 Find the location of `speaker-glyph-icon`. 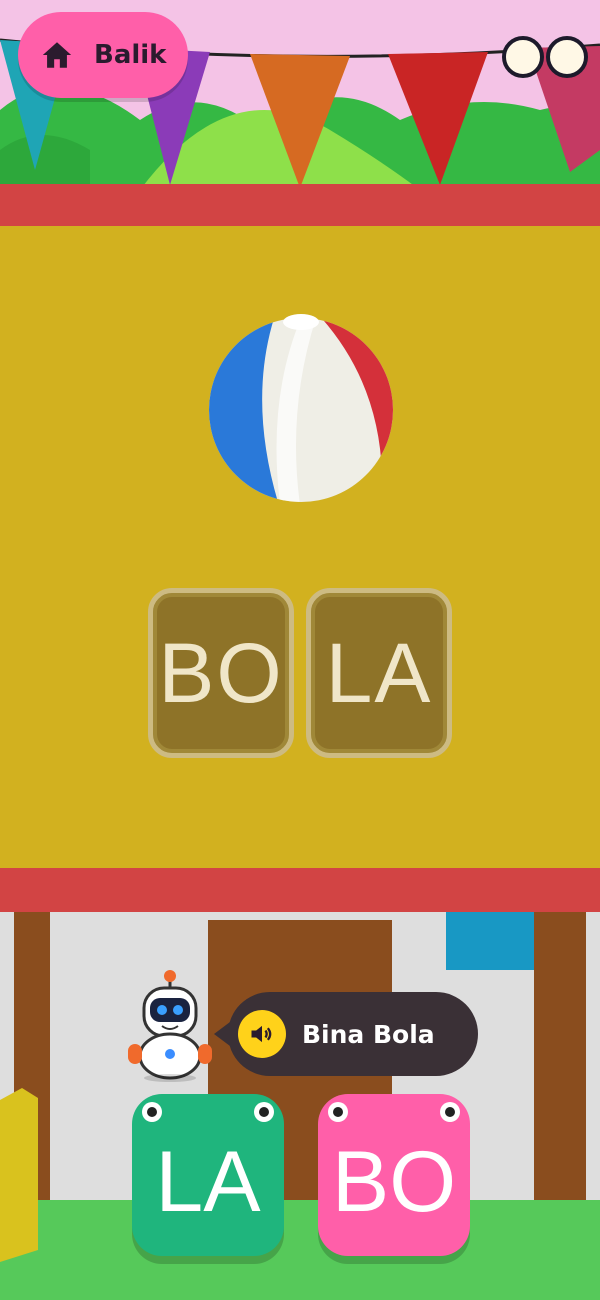

speaker-glyph-icon is located at coordinates (261, 1034).